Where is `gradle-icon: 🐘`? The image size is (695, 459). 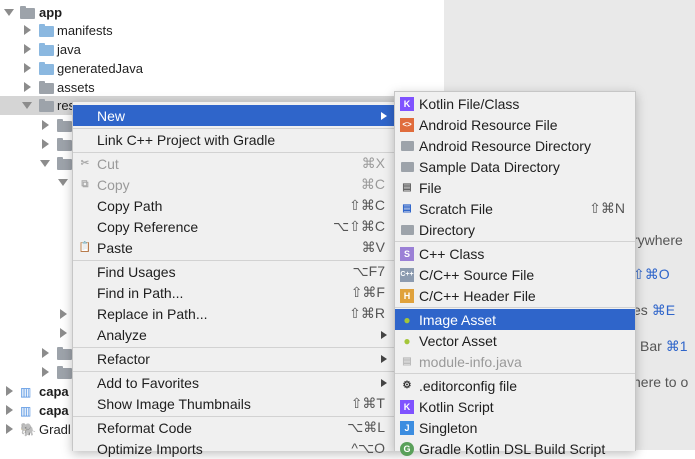
gradle-icon: 🐘 is located at coordinates (28, 429).